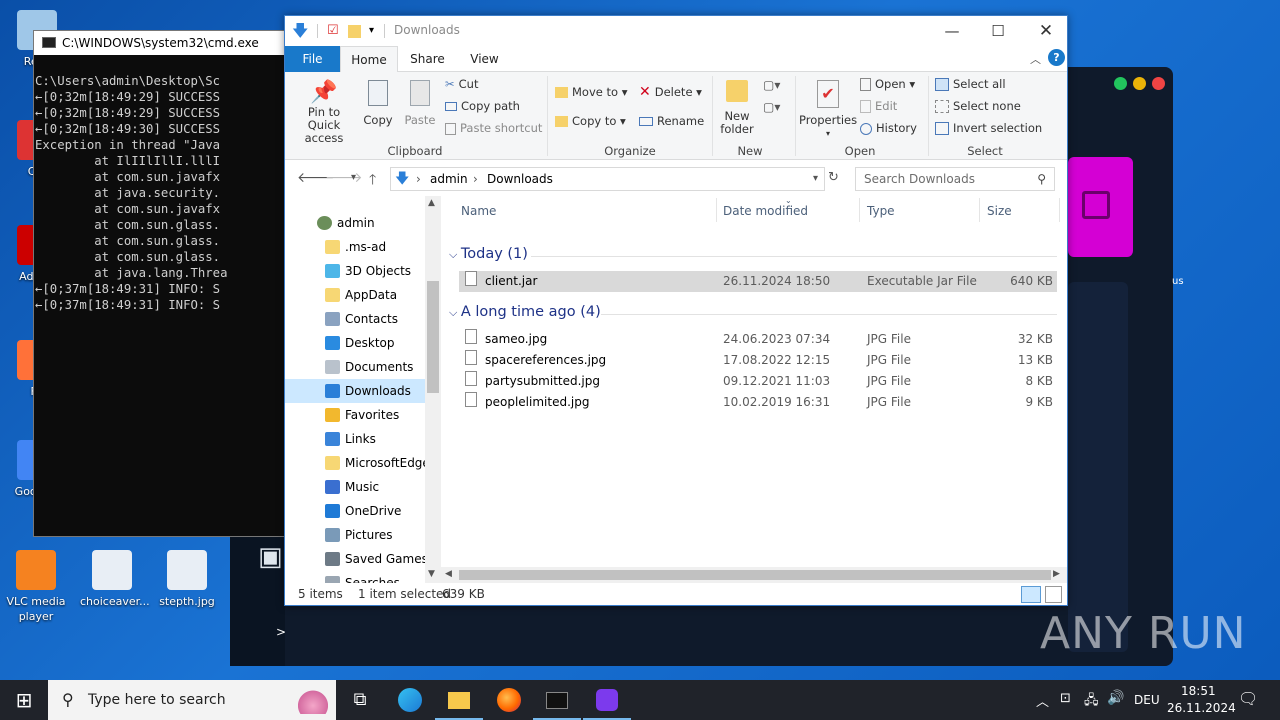 The width and height of the screenshot is (1280, 720). I want to click on hscroll-thumb, so click(755, 575).